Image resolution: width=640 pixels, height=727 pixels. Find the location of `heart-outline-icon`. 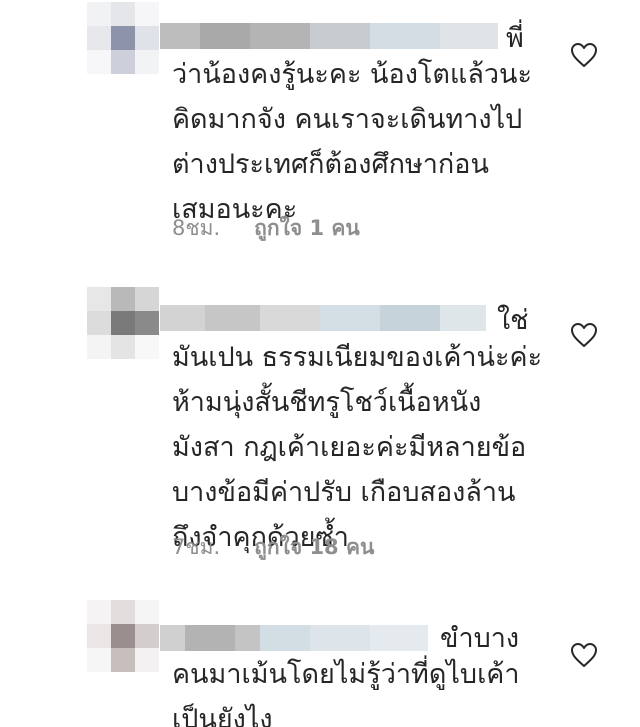

heart-outline-icon is located at coordinates (584, 655).